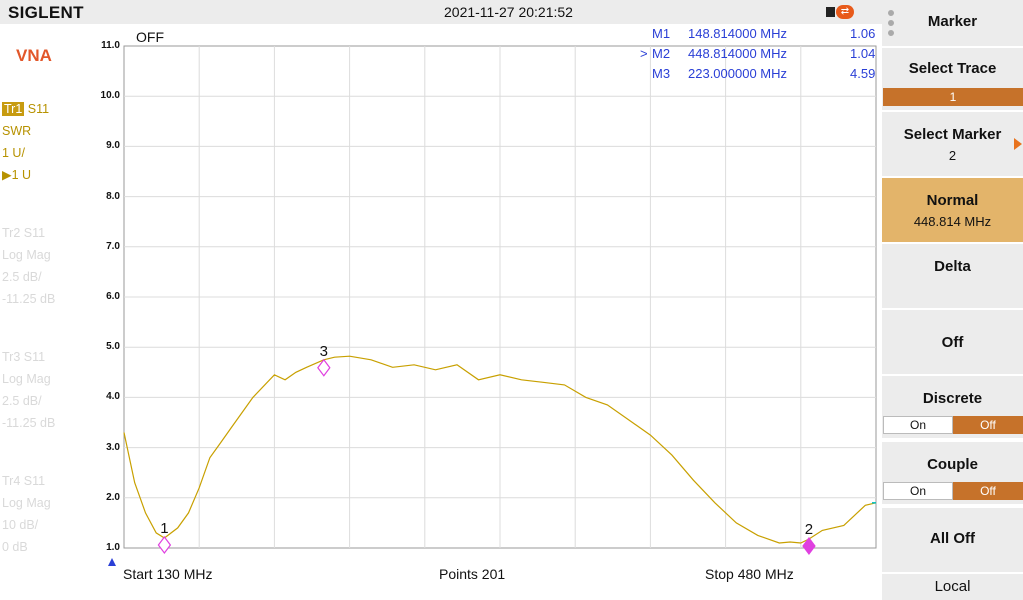  Describe the element at coordinates (749, 574) in the screenshot. I see `stop-frequency: Stop 480 MHz` at that location.